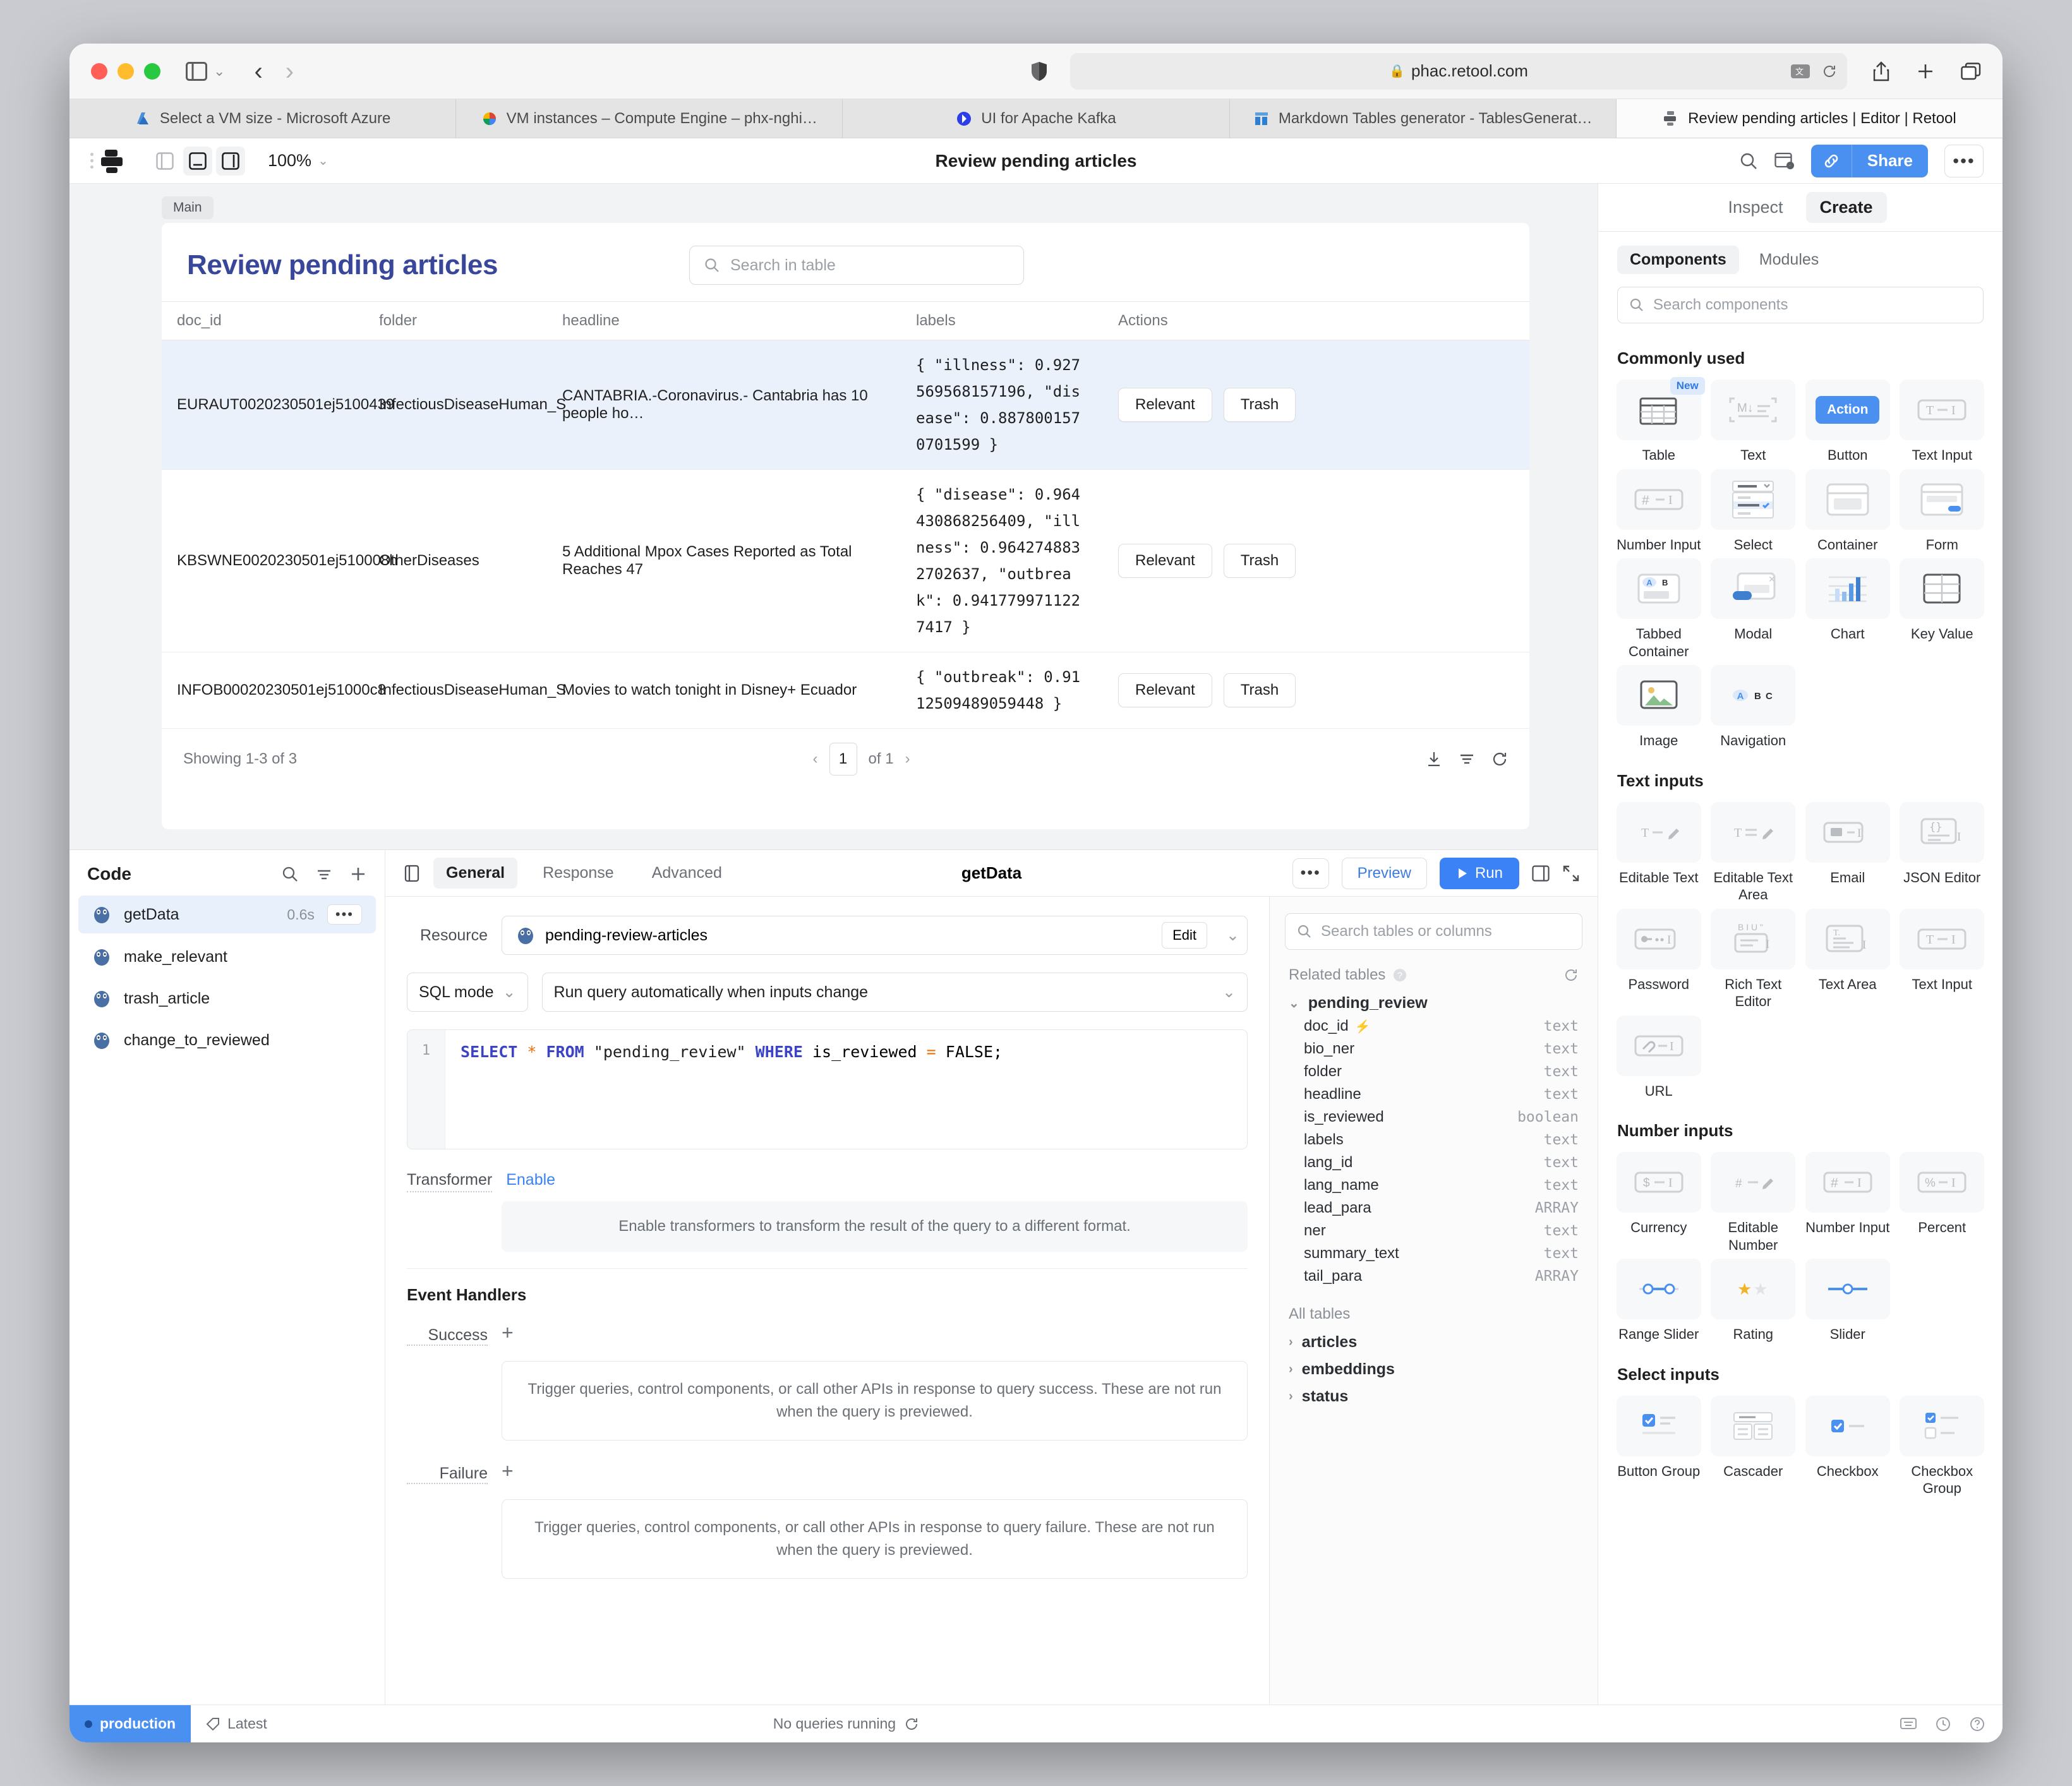  Describe the element at coordinates (1458, 71) in the screenshot. I see `address-bar: 🔒 phac.retool.com 文` at that location.